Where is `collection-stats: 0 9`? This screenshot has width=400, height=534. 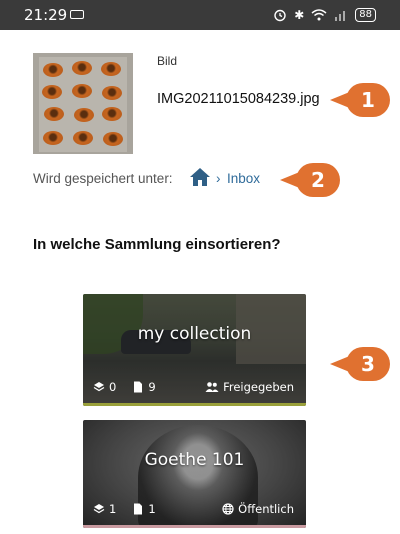
collection-stats: 0 9 is located at coordinates (124, 387).